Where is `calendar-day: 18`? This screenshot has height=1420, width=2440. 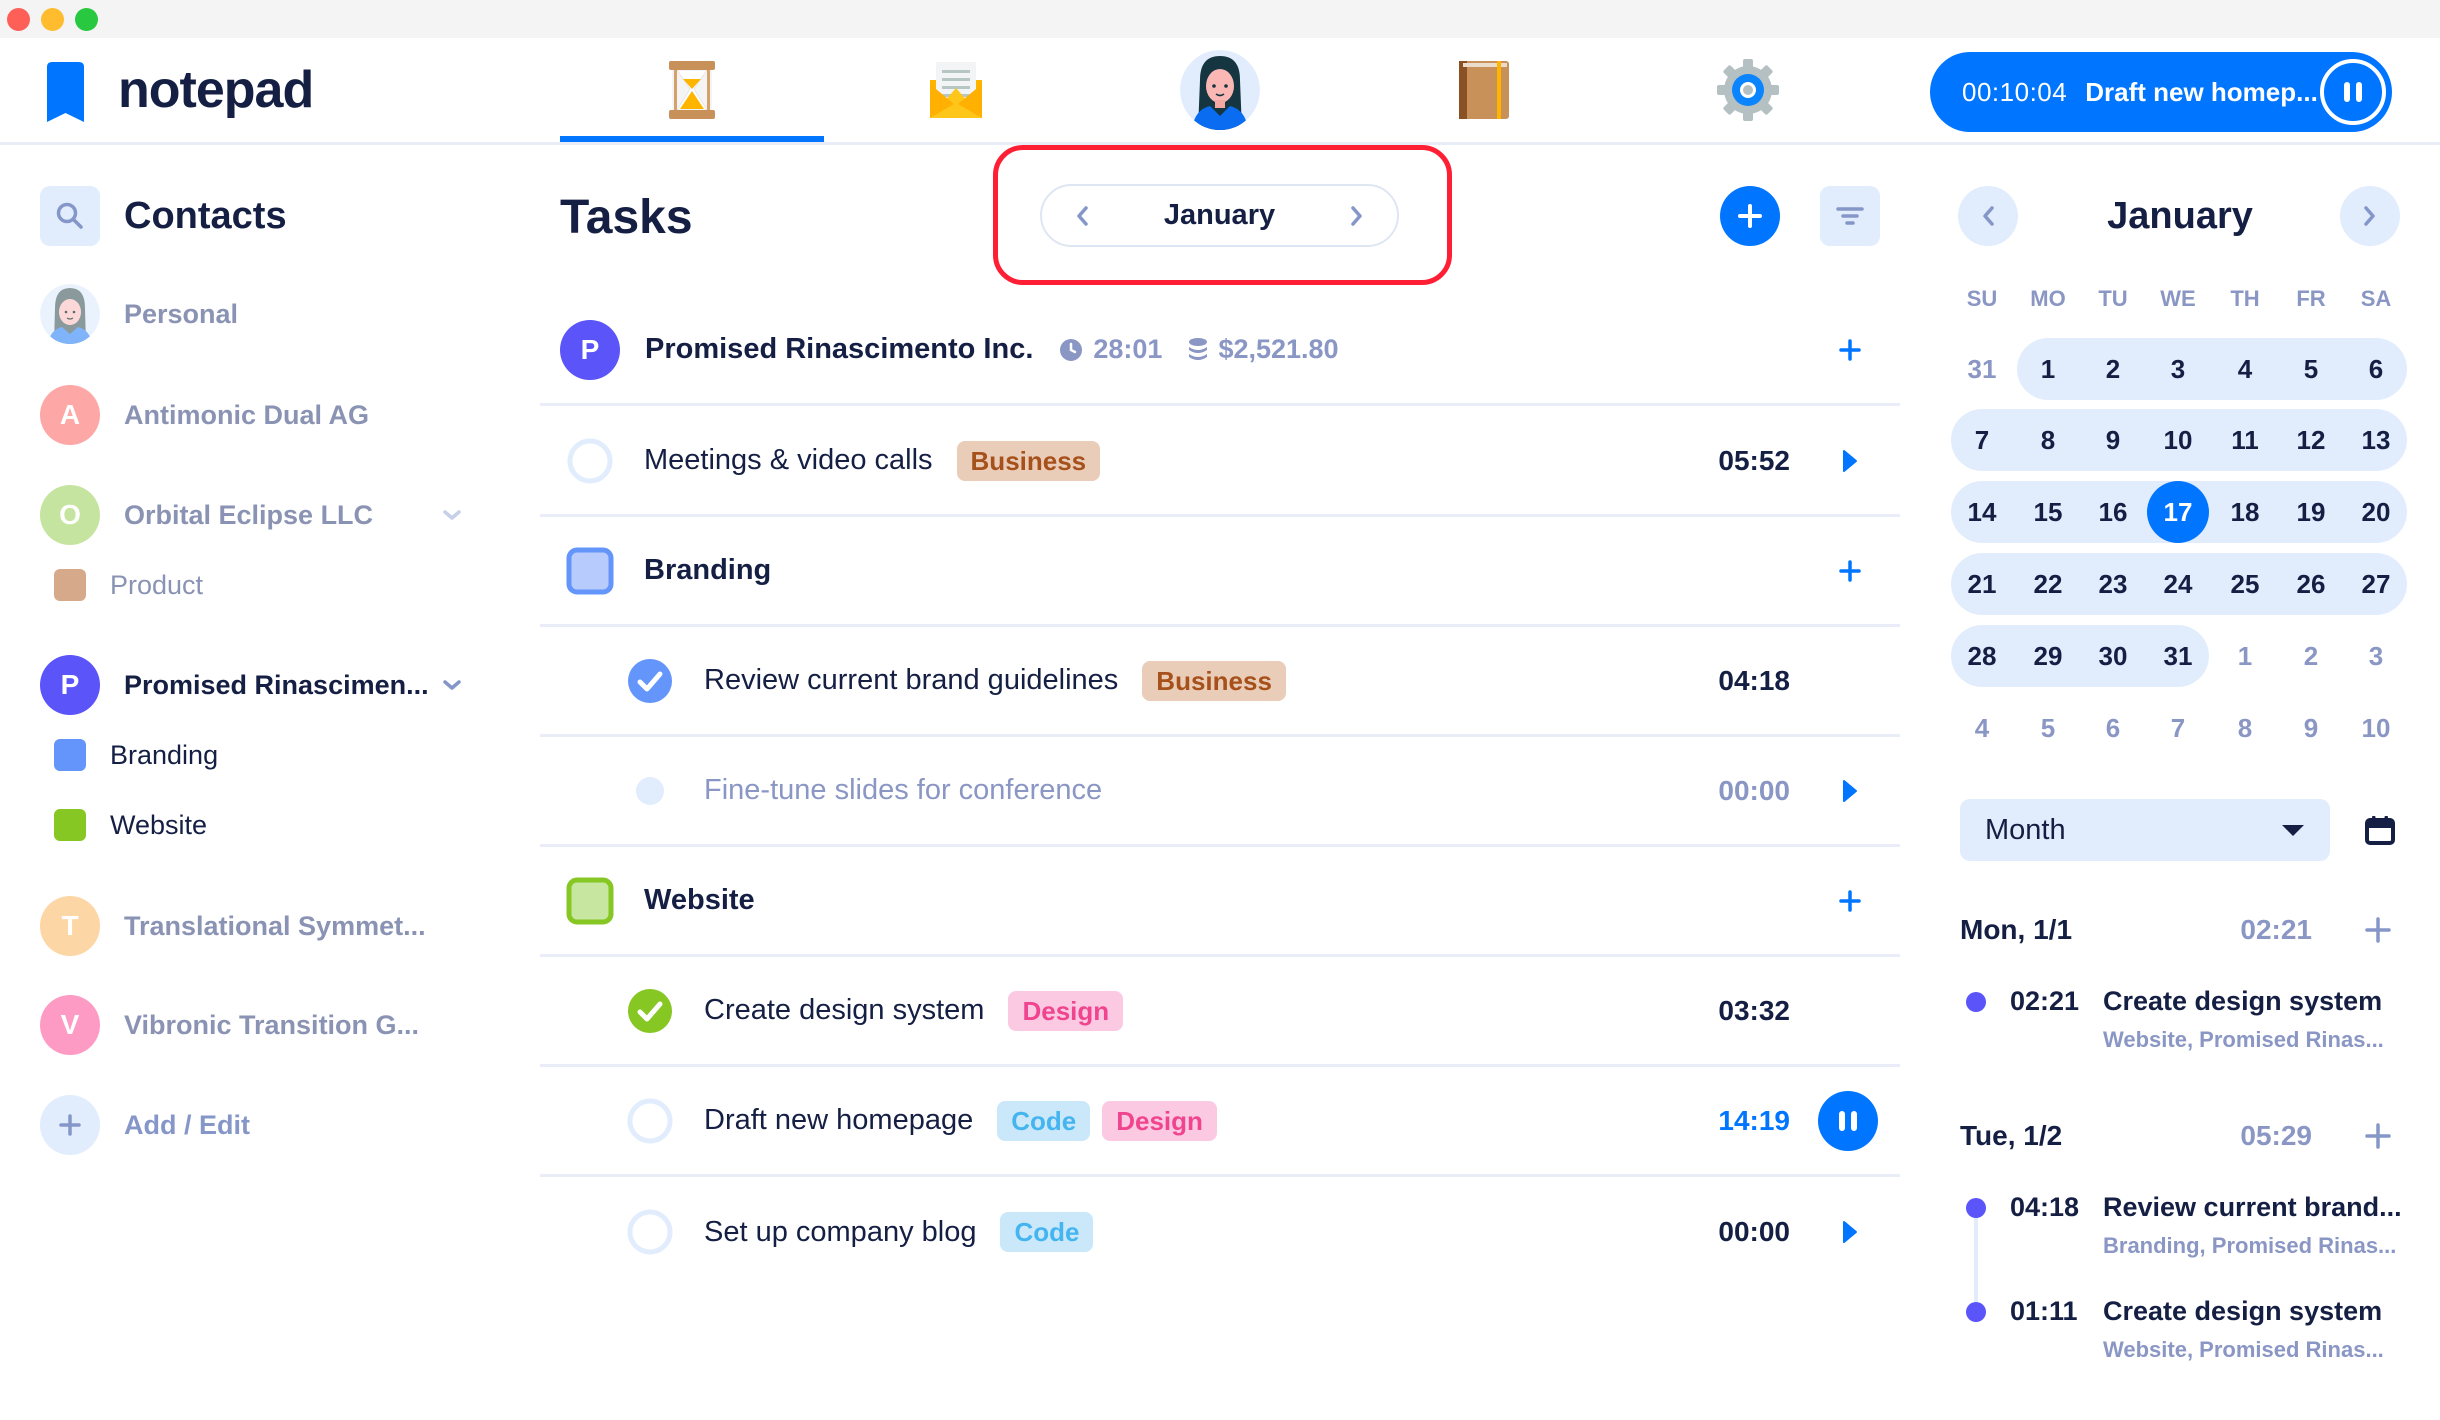
calendar-day: 18 is located at coordinates (2245, 512).